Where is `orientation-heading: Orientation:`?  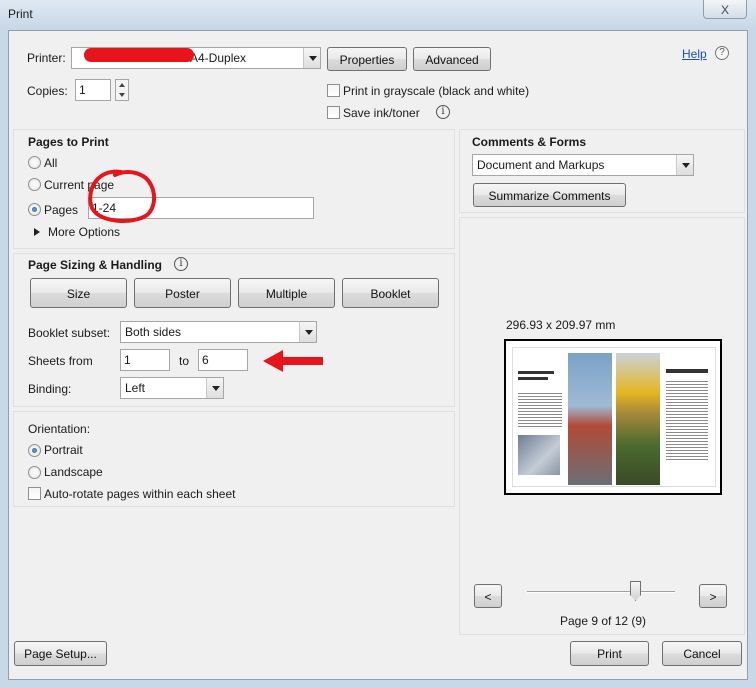 orientation-heading: Orientation: is located at coordinates (59, 429).